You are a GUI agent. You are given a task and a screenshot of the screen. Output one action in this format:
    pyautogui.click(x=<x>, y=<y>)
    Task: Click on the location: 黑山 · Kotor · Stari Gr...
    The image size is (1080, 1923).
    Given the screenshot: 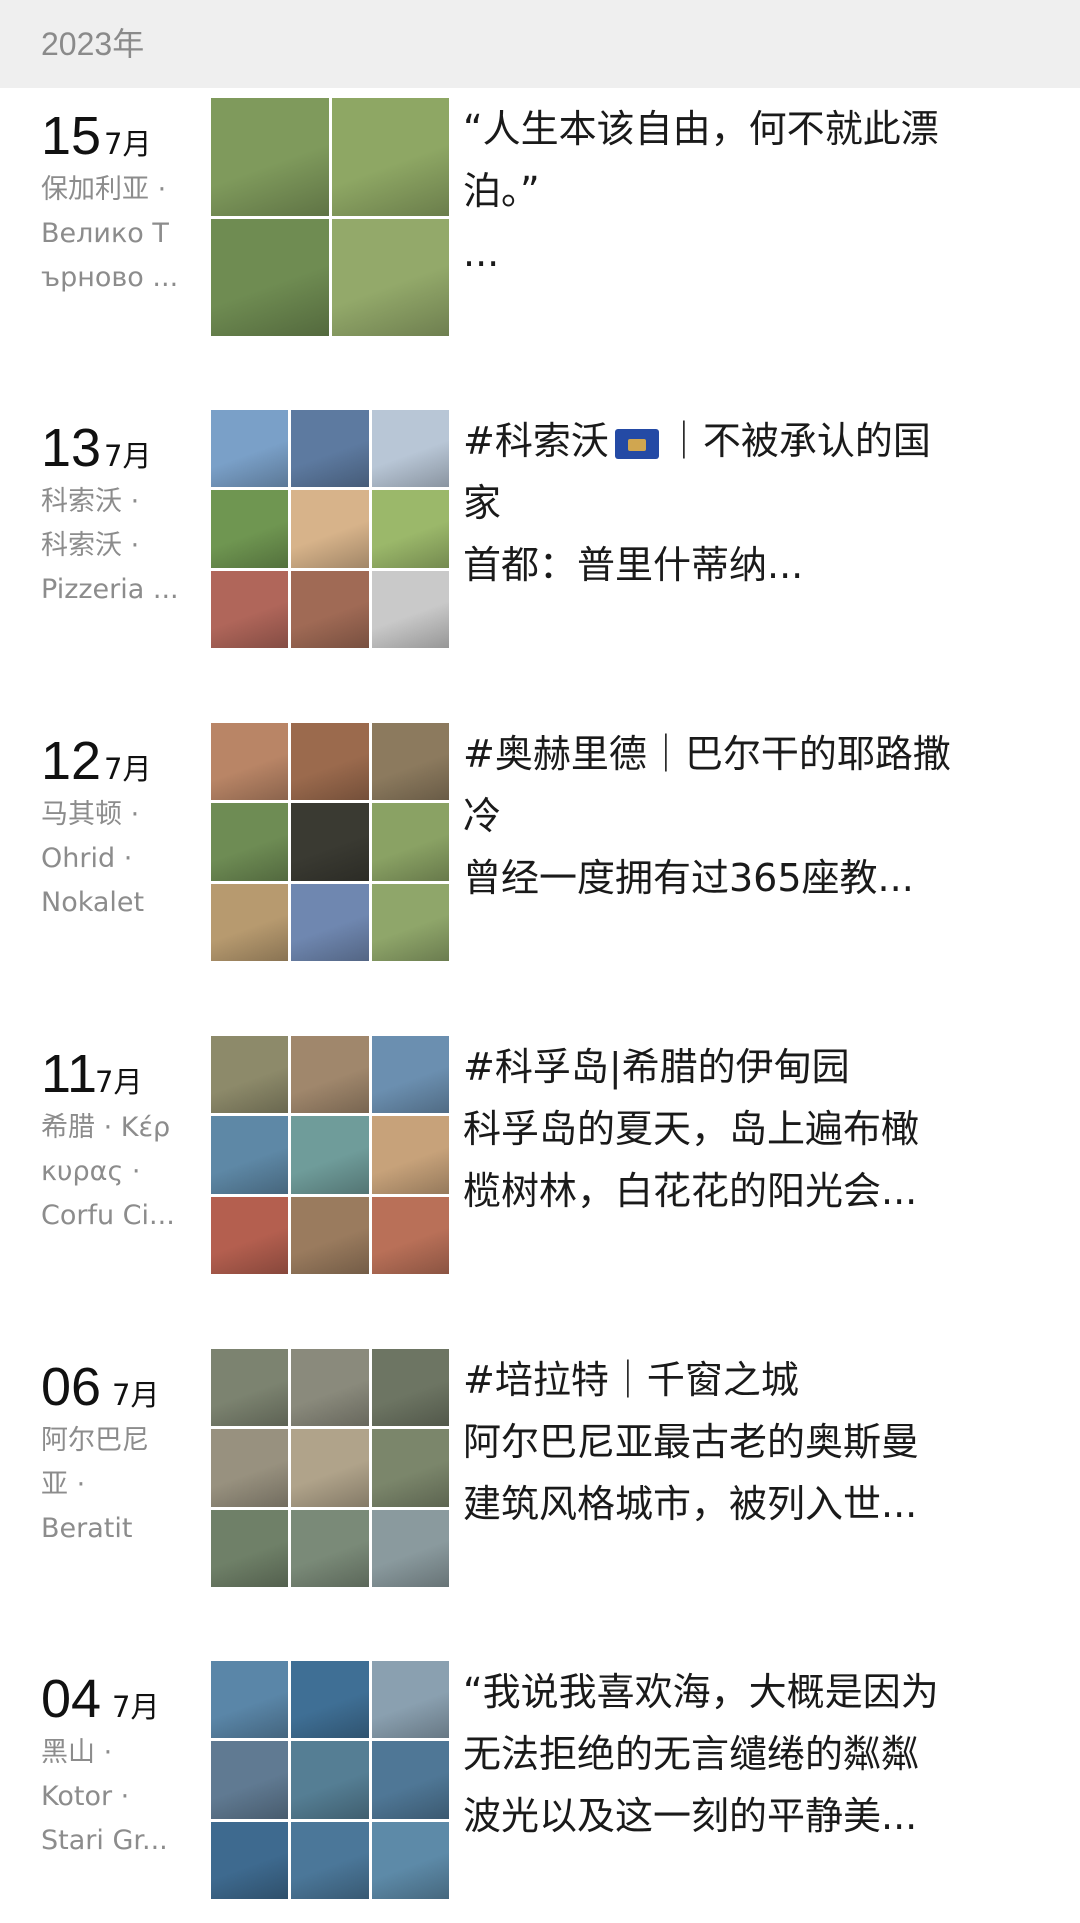 What is the action you would take?
    pyautogui.click(x=116, y=1797)
    